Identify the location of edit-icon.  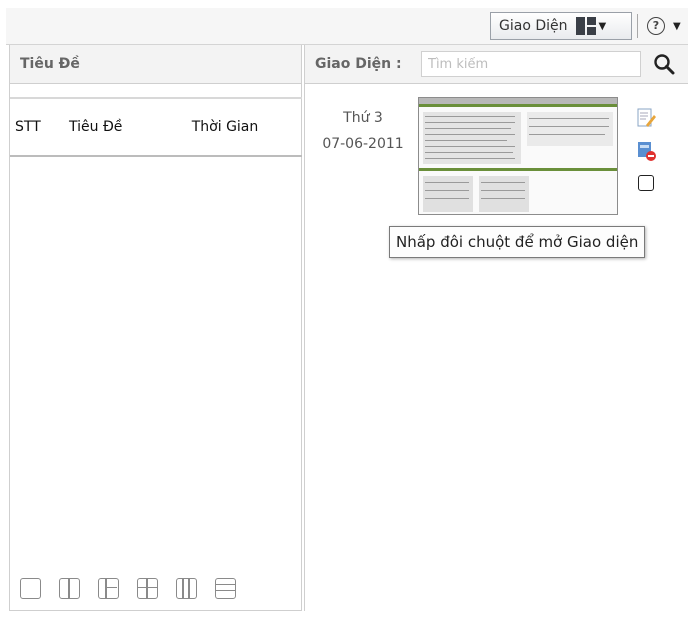
(646, 118).